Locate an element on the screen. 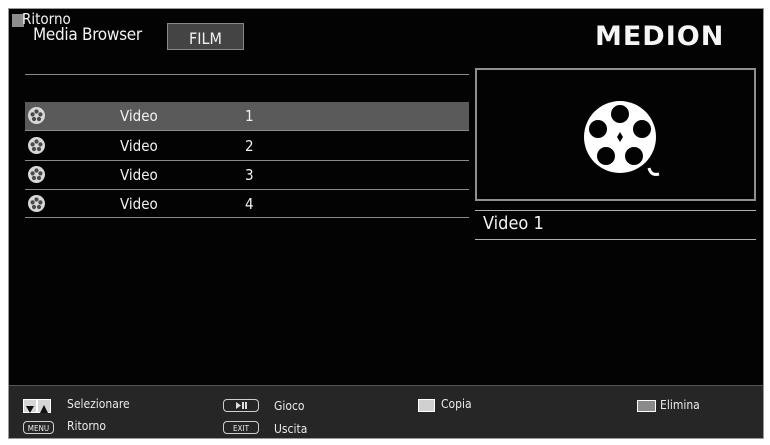  preview-panel is located at coordinates (615, 134).